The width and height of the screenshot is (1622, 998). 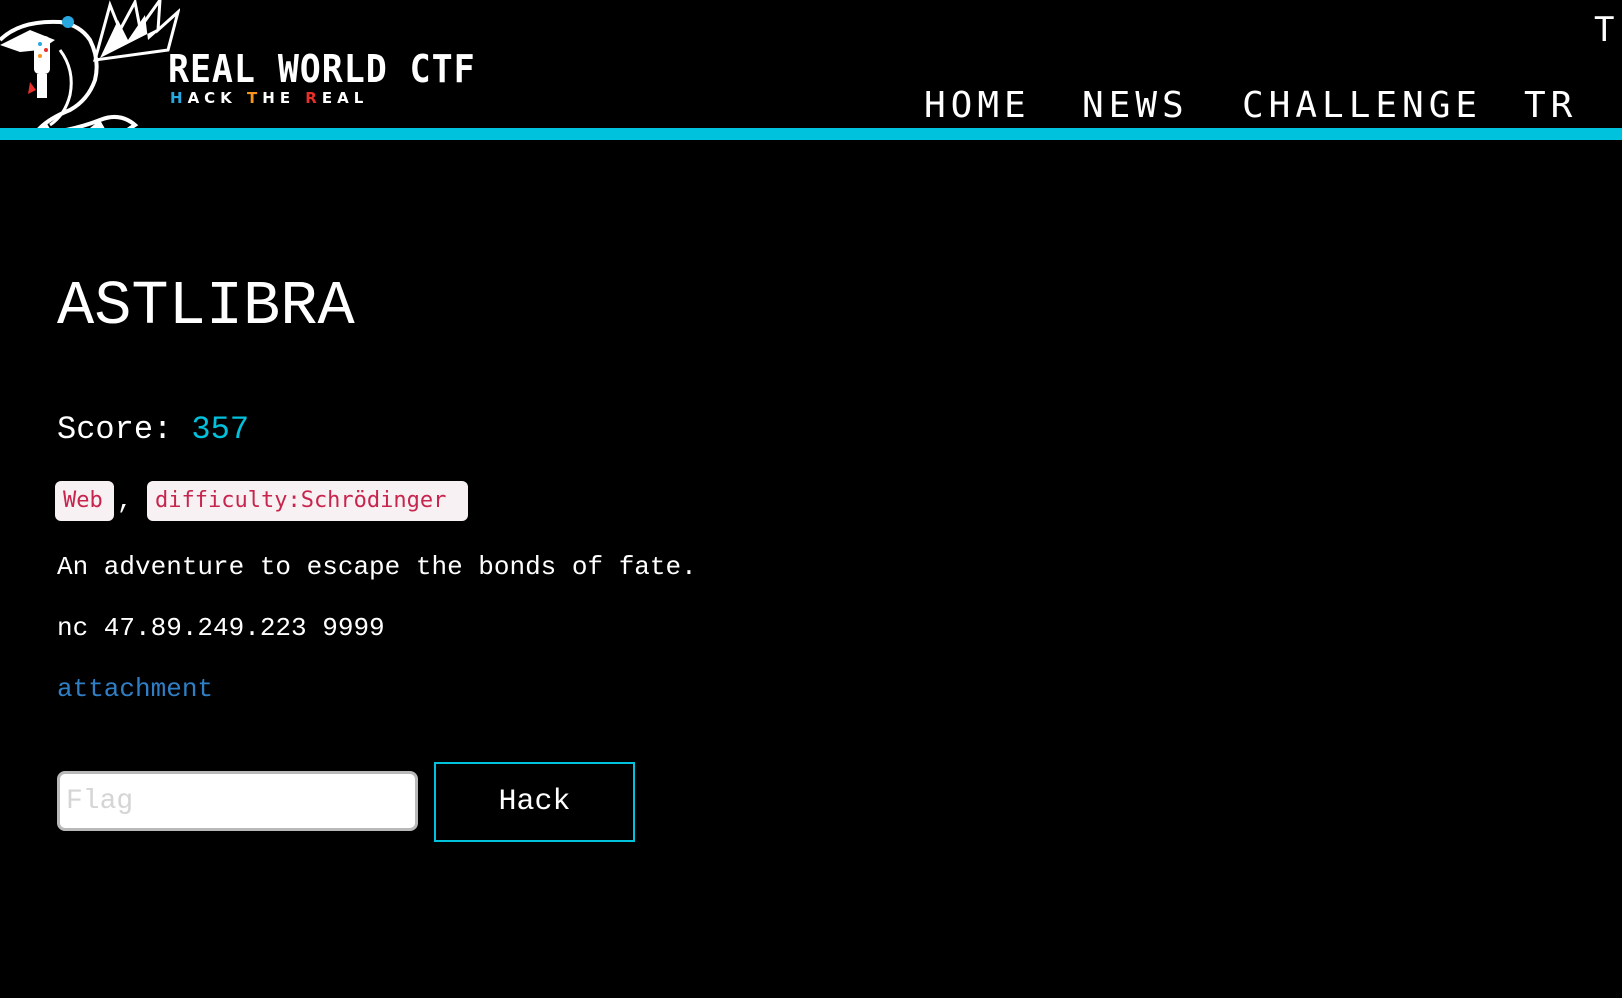 I want to click on header-accent-bar, so click(x=811, y=134).